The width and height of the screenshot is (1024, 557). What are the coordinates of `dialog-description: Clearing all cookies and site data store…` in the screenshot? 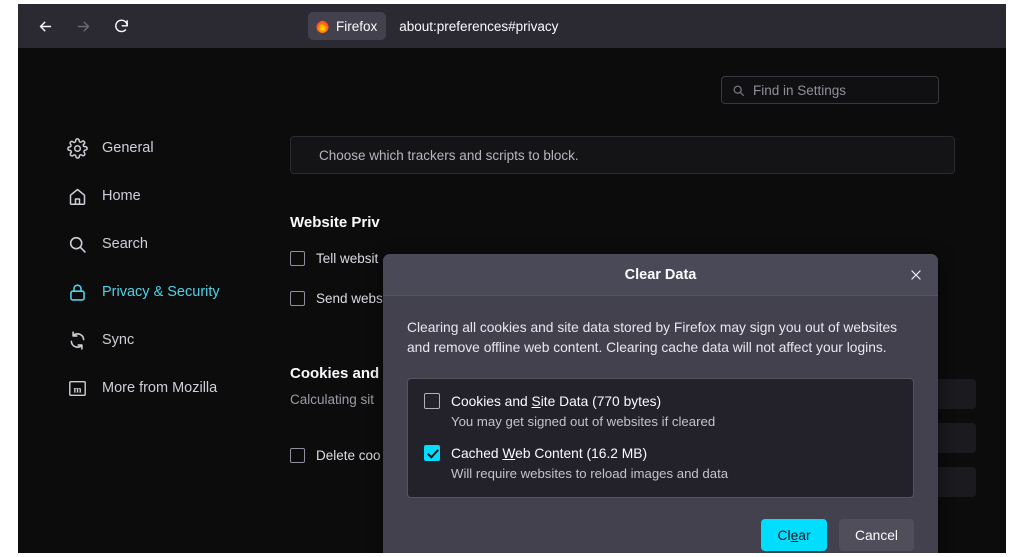 It's located at (652, 337).